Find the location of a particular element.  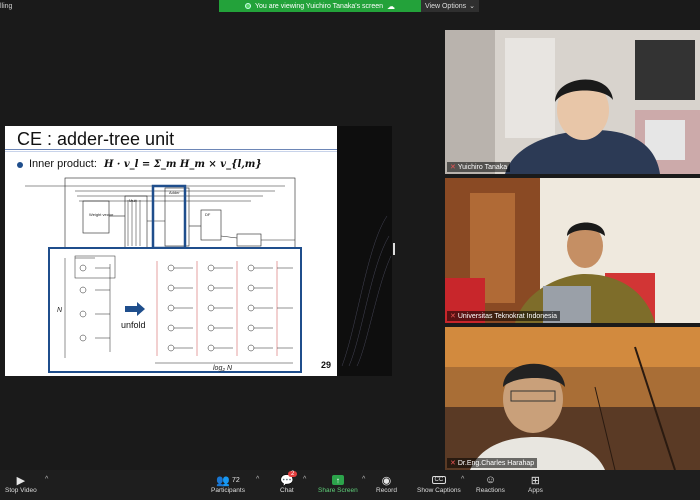

record-label: Record is located at coordinates (386, 490).